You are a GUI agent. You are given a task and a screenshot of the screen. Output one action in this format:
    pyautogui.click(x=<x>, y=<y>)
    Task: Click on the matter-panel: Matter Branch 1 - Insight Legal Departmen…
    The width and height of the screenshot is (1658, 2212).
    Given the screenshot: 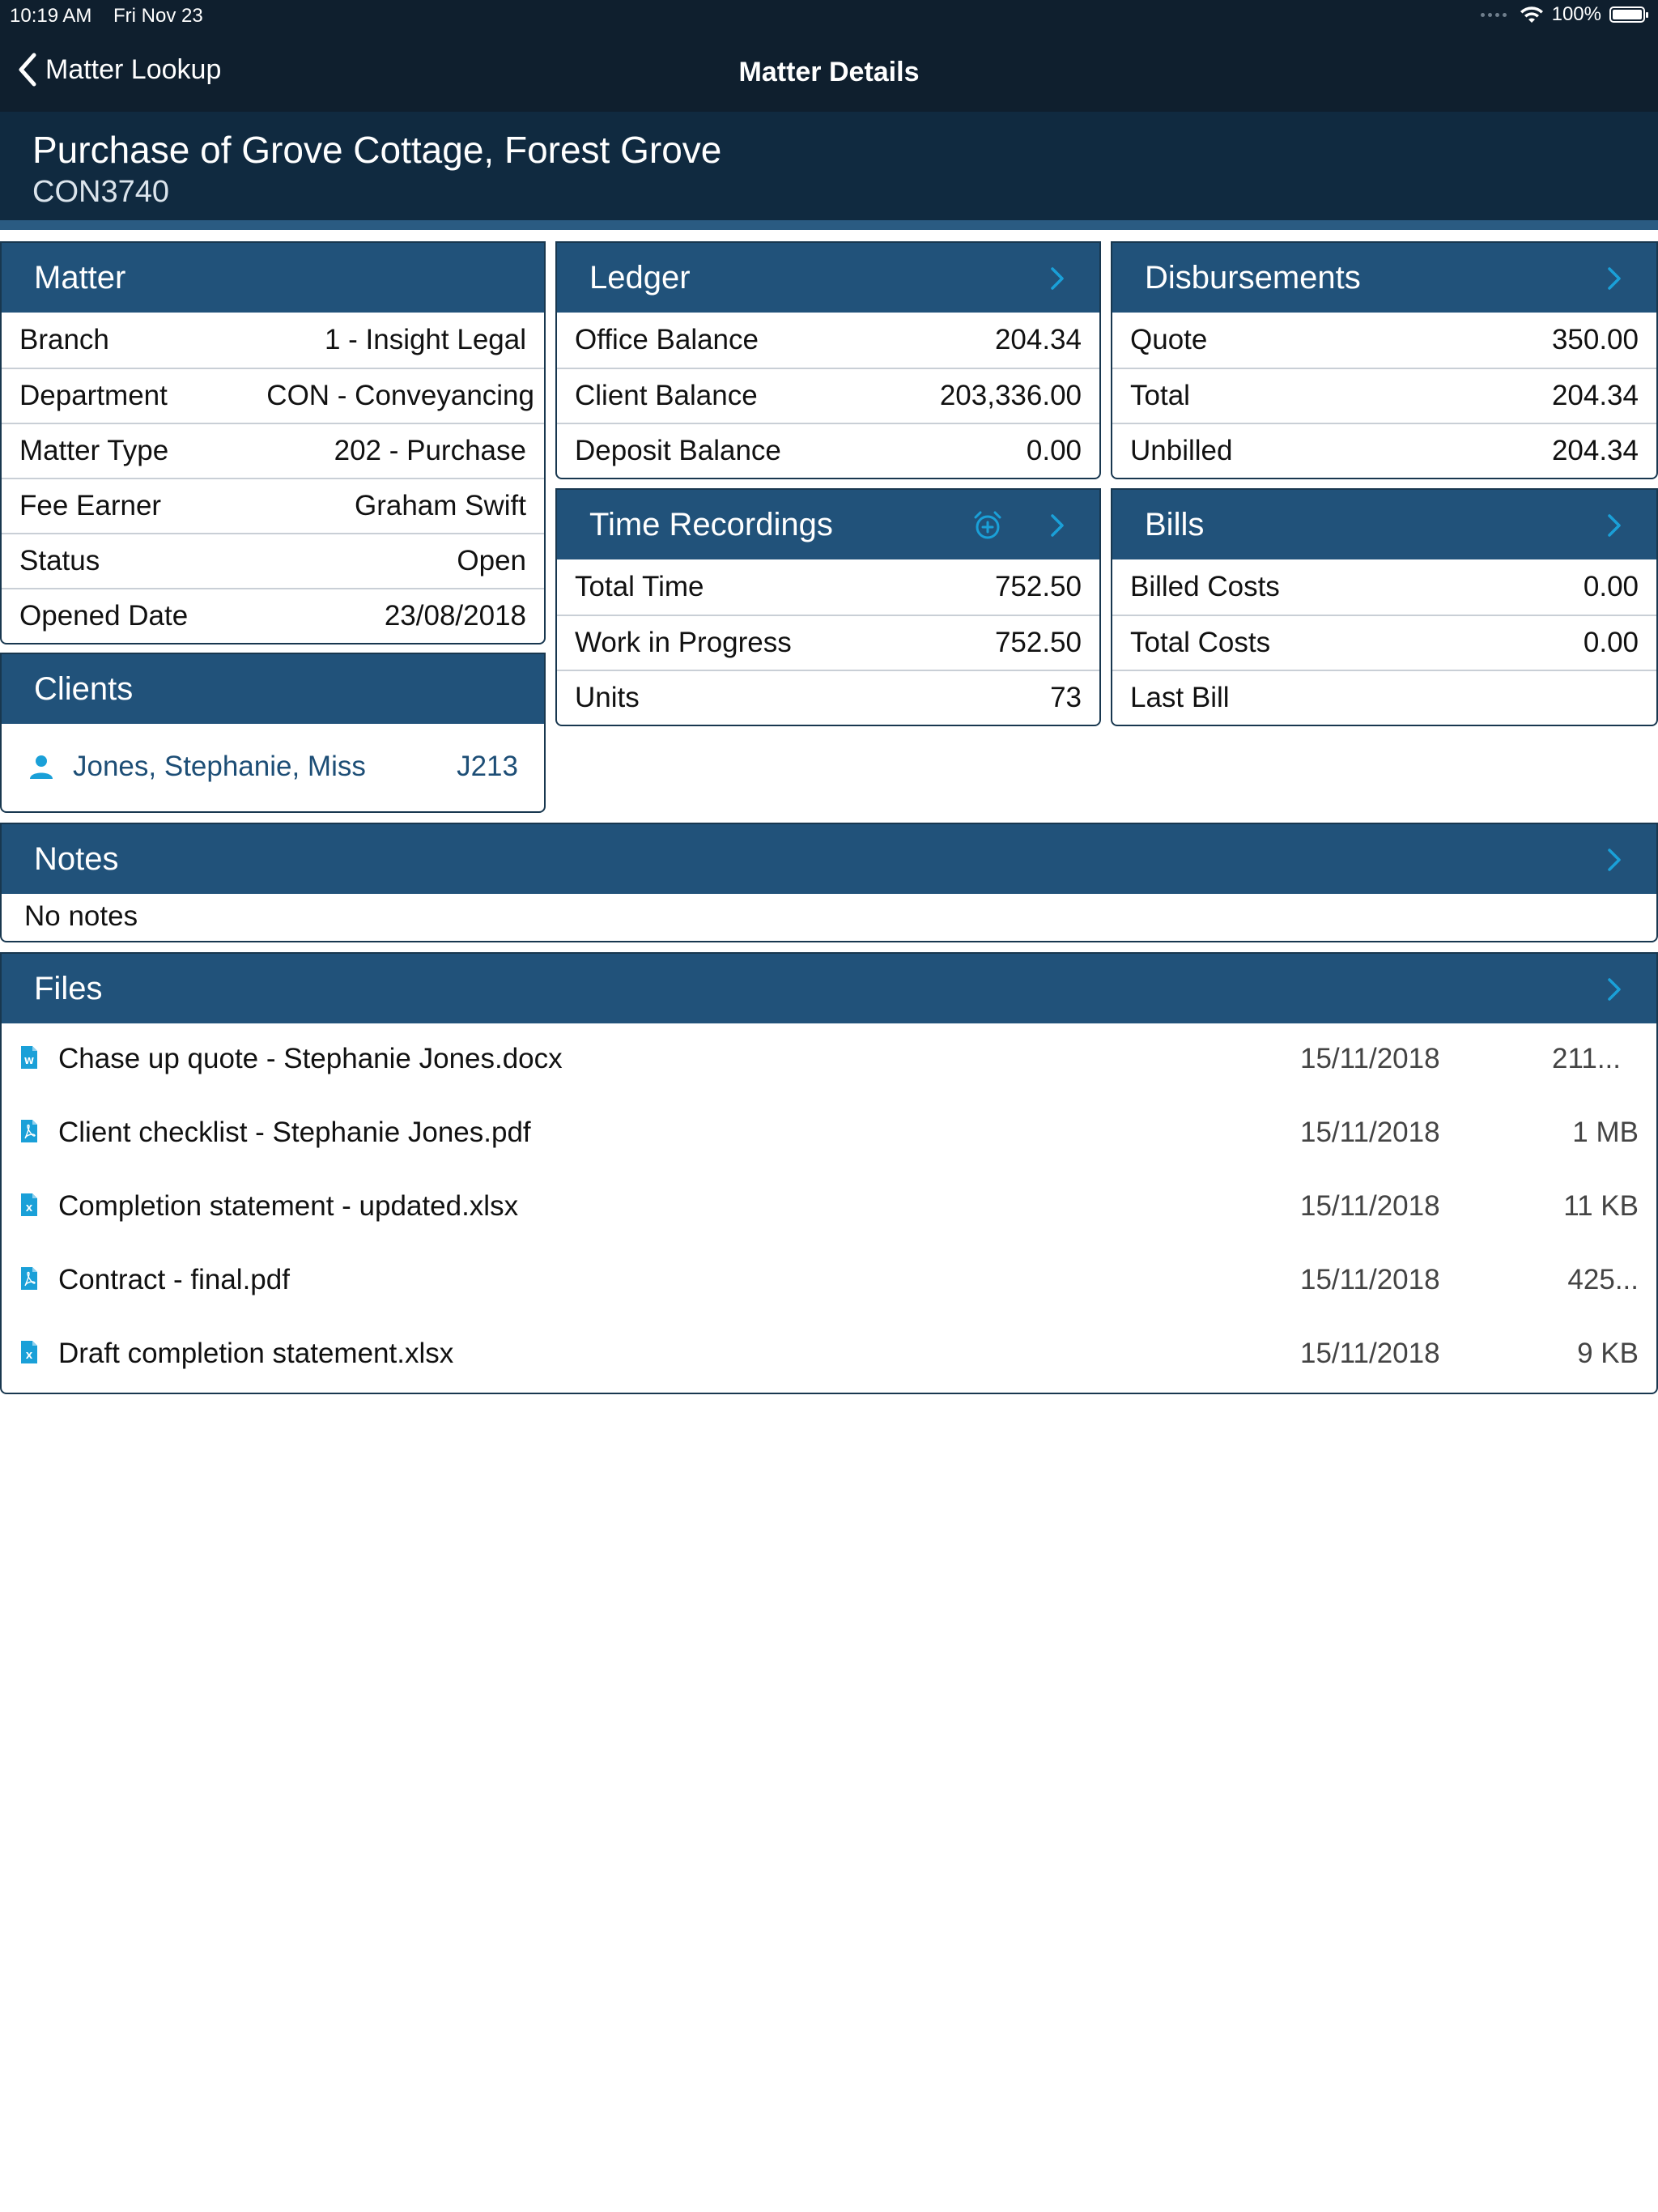 What is the action you would take?
    pyautogui.click(x=273, y=443)
    